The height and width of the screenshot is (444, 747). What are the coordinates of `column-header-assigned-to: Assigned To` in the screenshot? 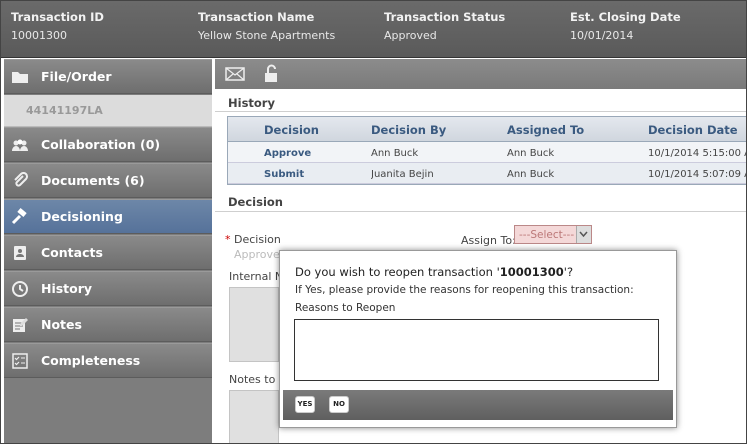 It's located at (545, 130).